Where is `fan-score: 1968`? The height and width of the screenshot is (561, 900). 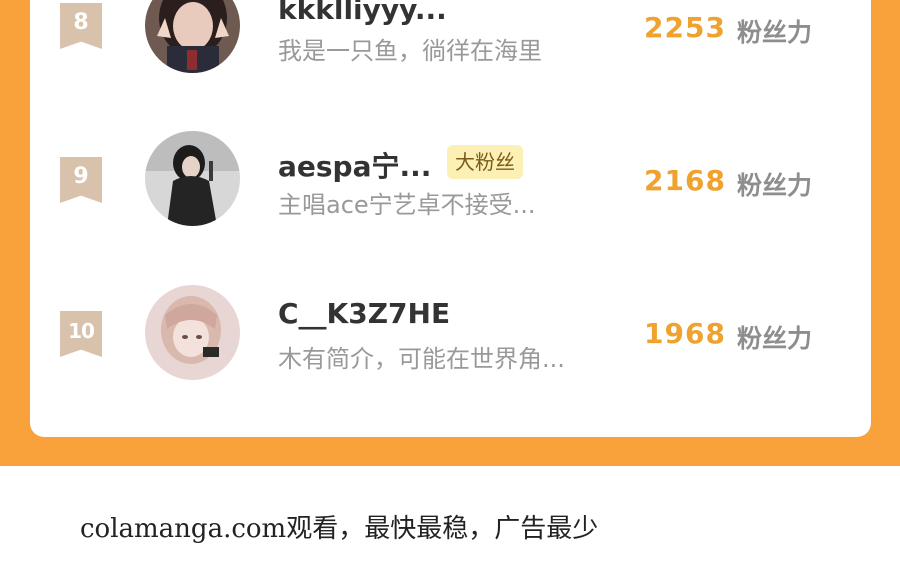 fan-score: 1968 is located at coordinates (685, 333).